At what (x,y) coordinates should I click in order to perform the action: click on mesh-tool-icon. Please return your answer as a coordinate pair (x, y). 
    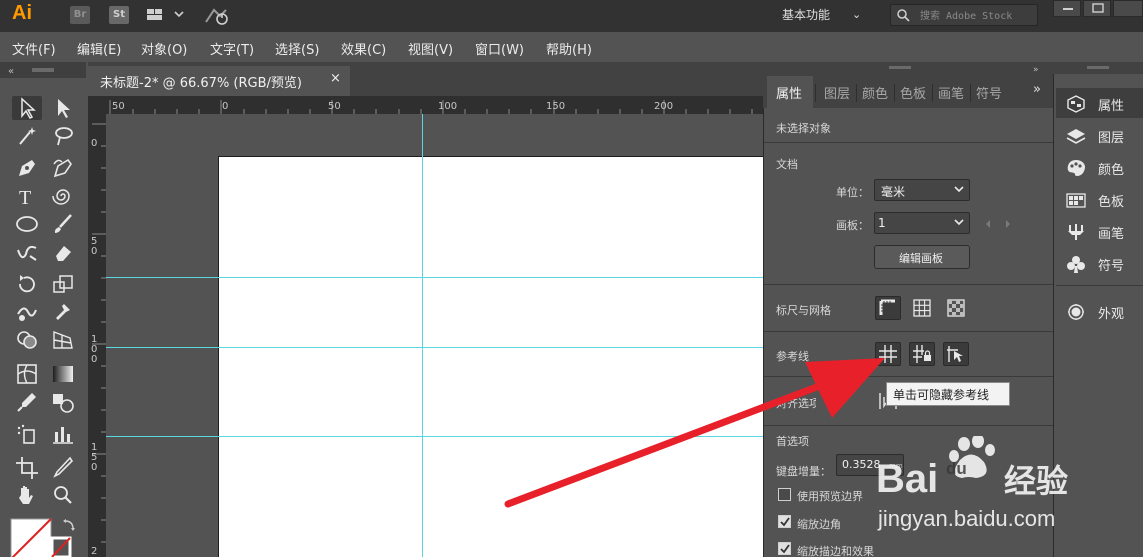
    Looking at the image, I should click on (27, 374).